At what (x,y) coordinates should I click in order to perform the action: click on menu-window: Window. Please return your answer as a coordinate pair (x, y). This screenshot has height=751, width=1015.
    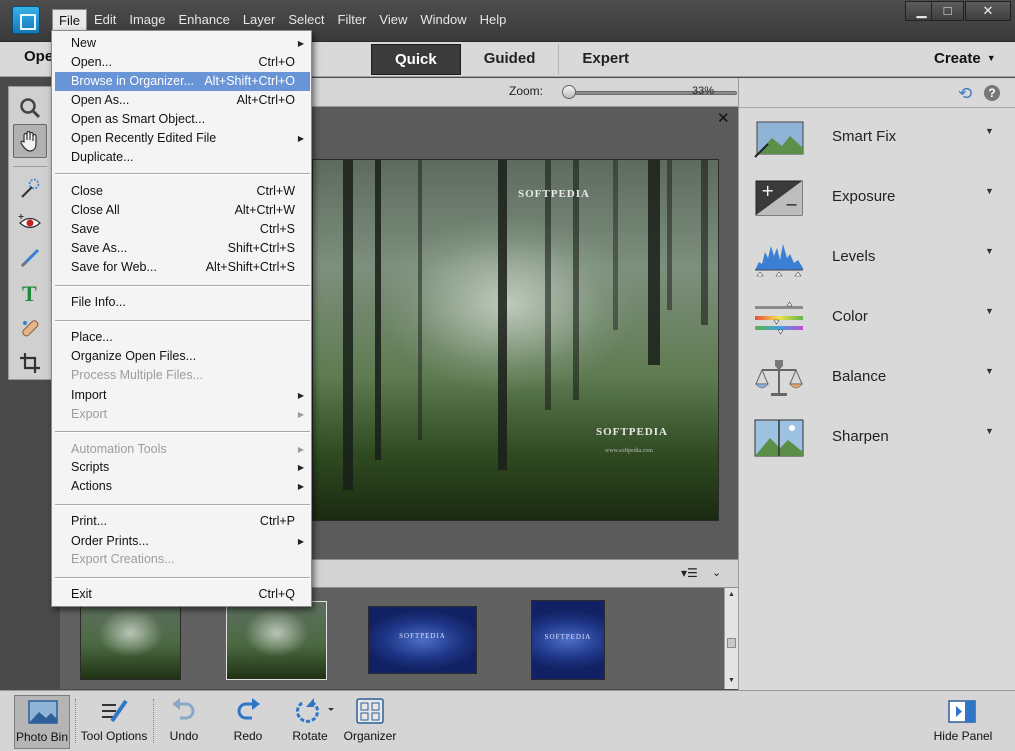
    Looking at the image, I should click on (443, 20).